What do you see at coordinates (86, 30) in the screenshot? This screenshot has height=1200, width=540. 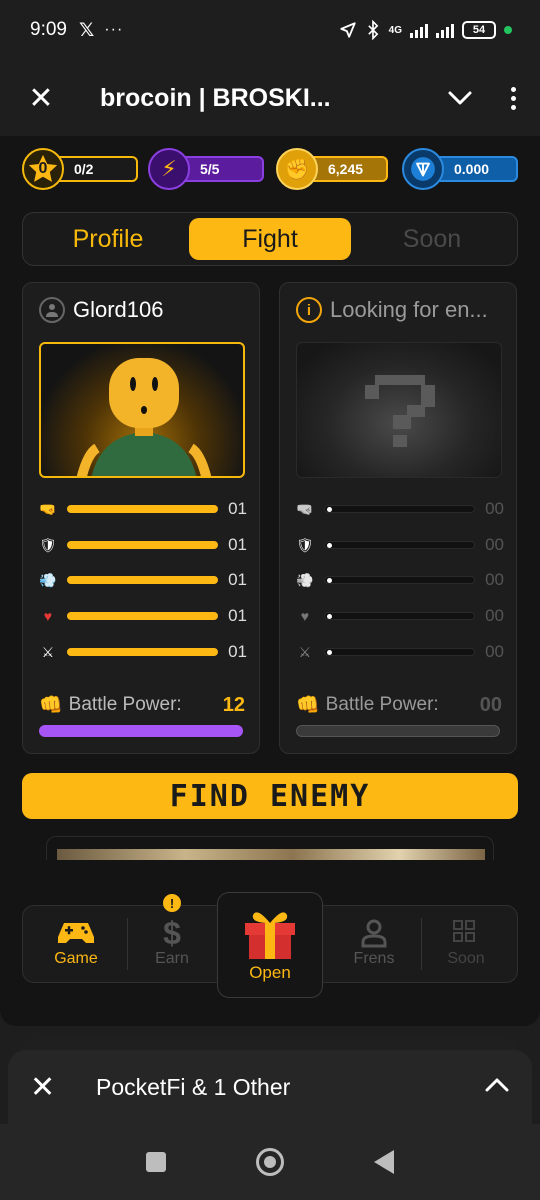 I see `x-app-icon: 𝕏` at bounding box center [86, 30].